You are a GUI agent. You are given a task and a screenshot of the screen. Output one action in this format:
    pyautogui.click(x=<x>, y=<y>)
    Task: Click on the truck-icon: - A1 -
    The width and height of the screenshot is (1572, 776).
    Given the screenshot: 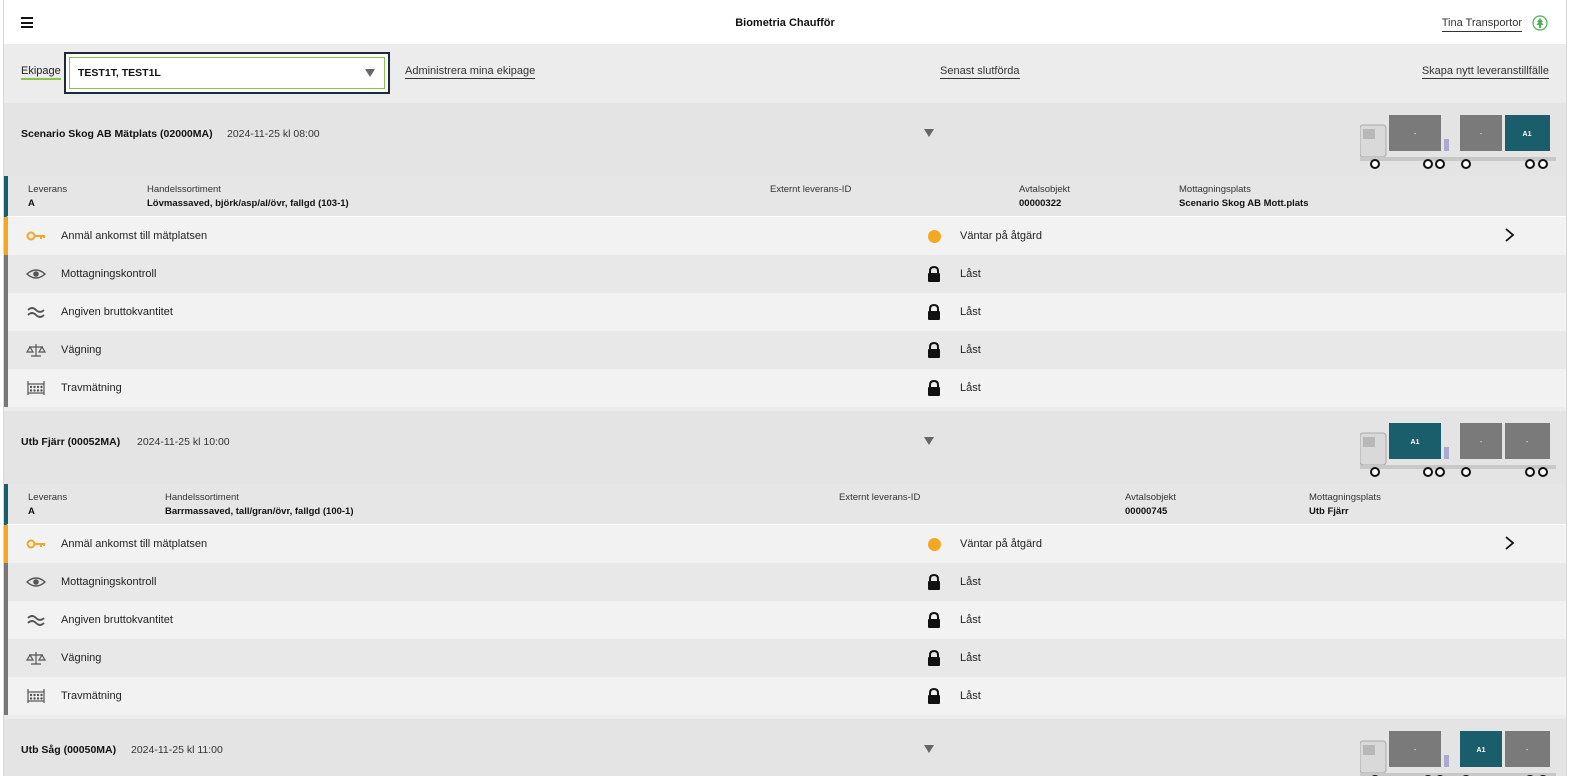 What is the action you would take?
    pyautogui.click(x=1458, y=753)
    